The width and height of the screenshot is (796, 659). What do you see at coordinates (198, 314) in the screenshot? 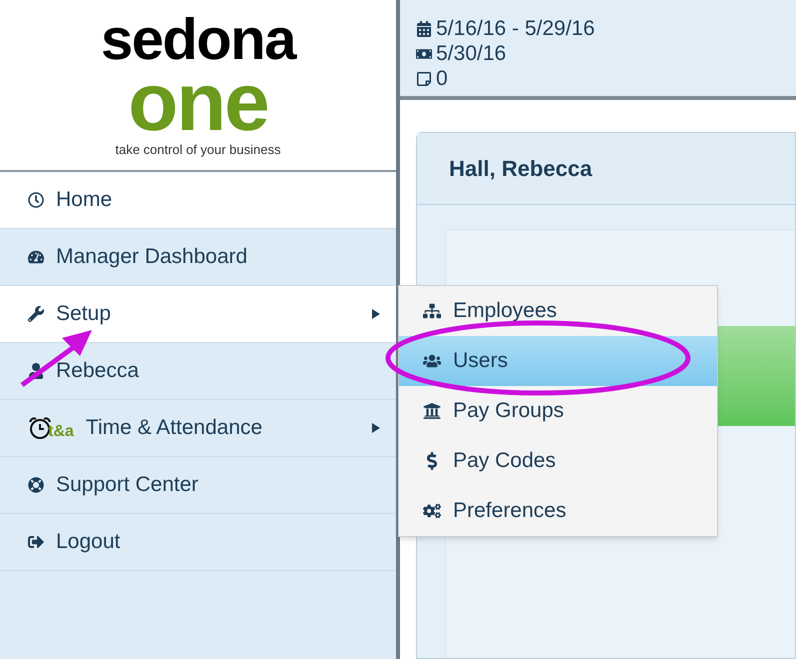
I see `sidebar-item: Setup` at bounding box center [198, 314].